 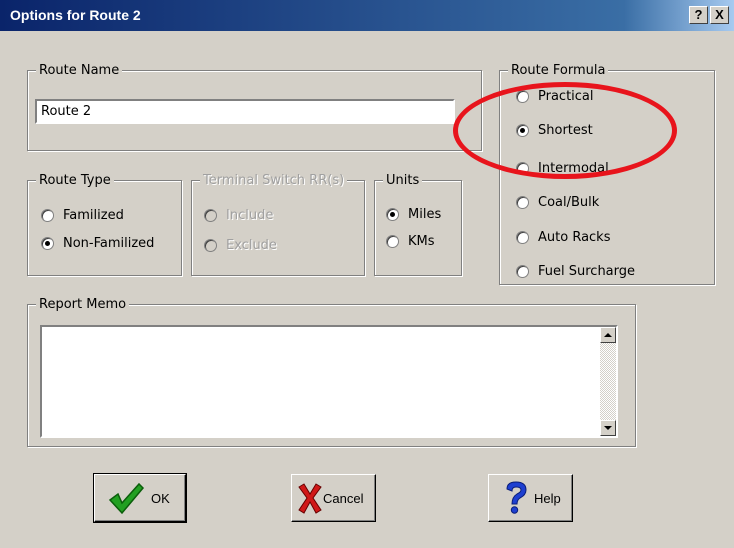 I want to click on radio-exclude: Exclude, so click(x=240, y=245).